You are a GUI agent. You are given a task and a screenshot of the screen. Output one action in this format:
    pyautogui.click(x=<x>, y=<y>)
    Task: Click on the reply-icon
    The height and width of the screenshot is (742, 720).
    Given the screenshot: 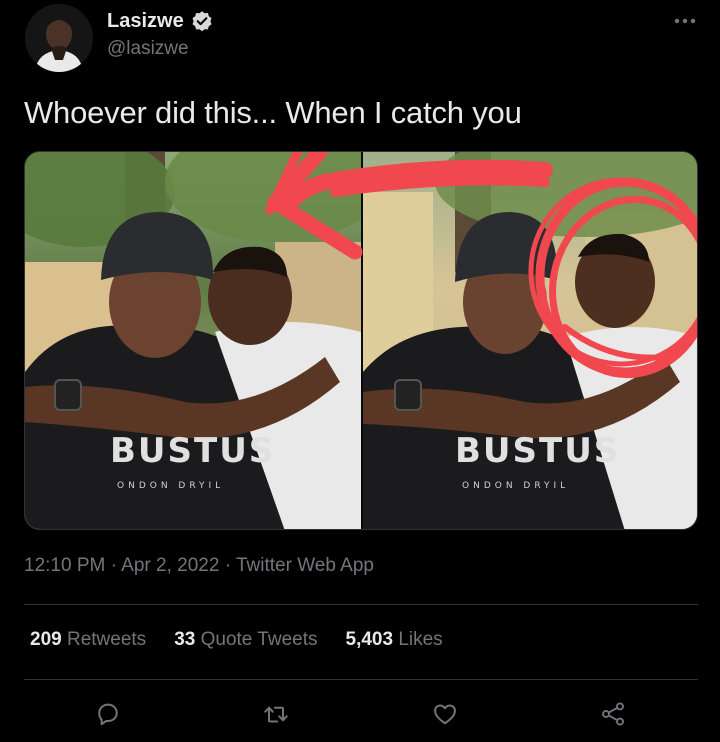 What is the action you would take?
    pyautogui.click(x=108, y=714)
    